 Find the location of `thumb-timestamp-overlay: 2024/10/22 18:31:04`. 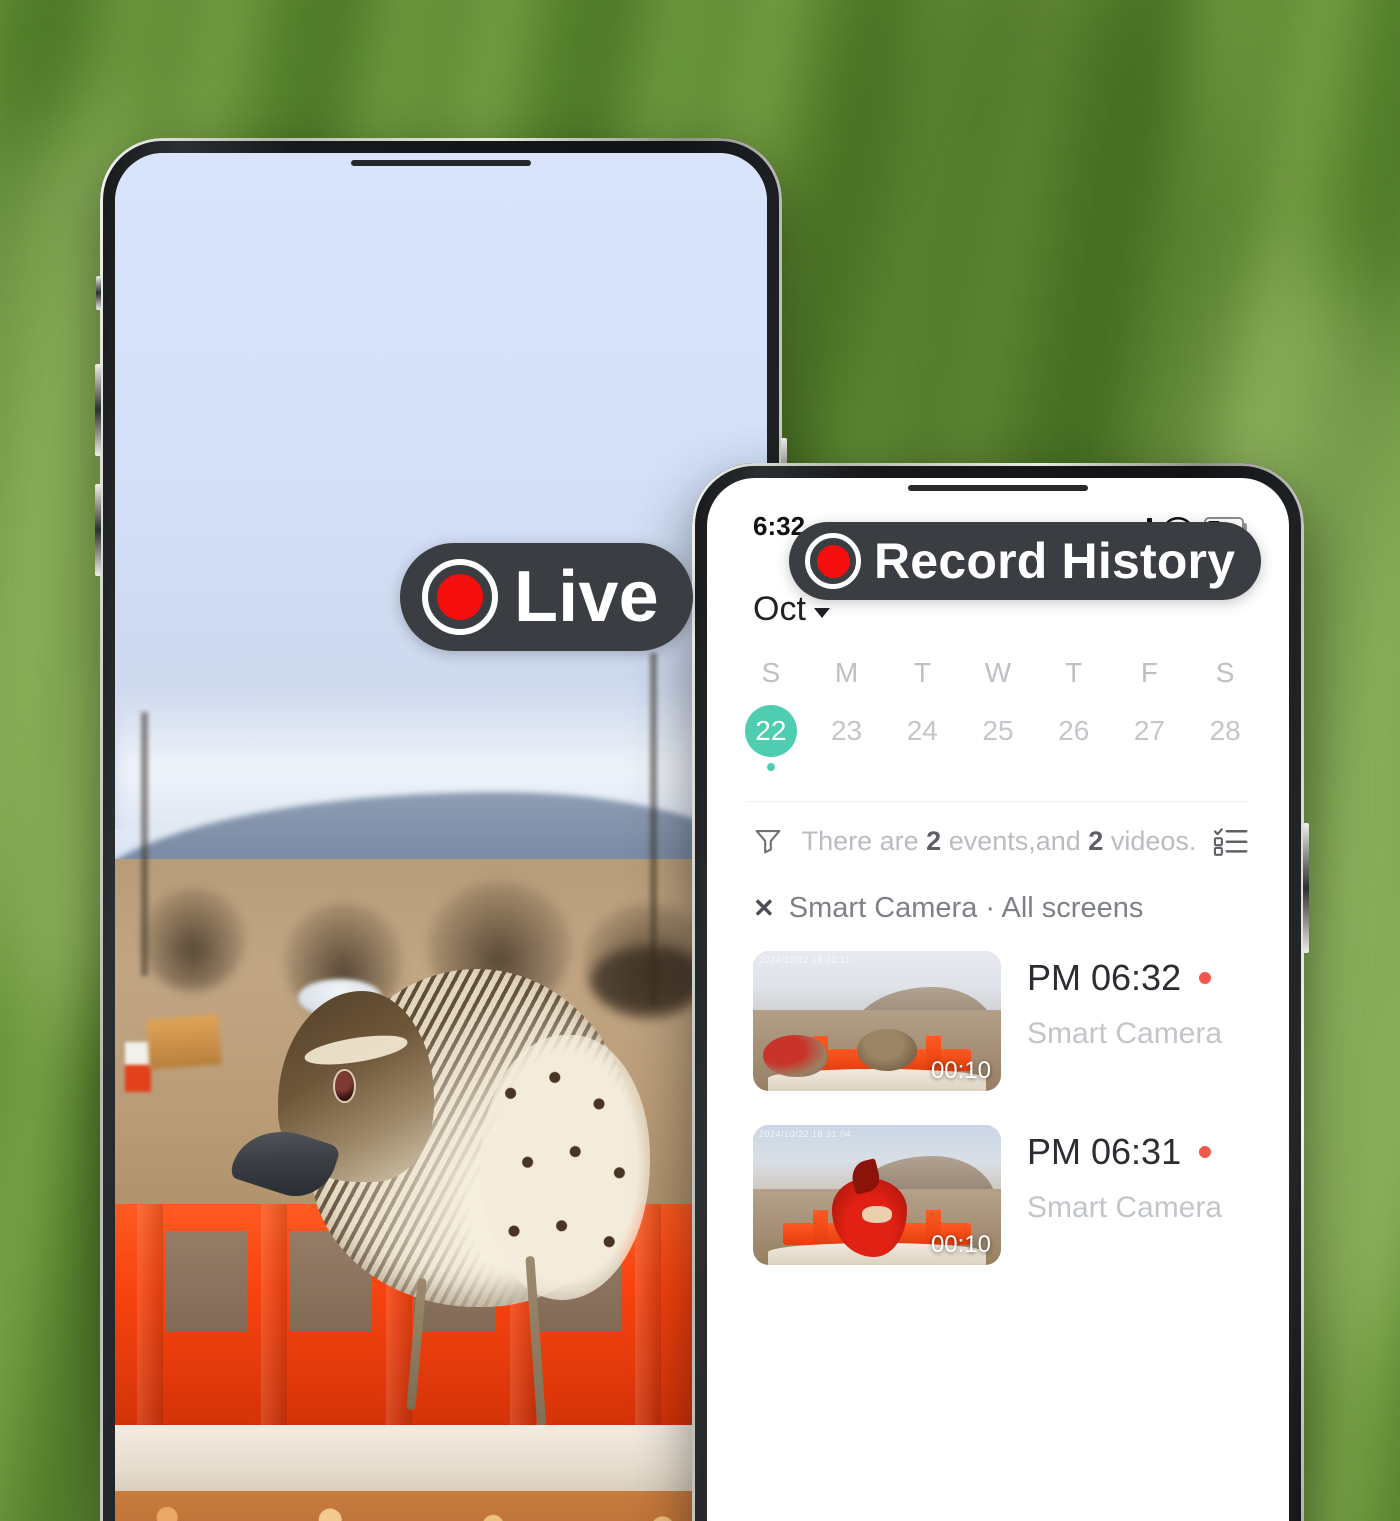

thumb-timestamp-overlay: 2024/10/22 18:31:04 is located at coordinates (805, 1134).